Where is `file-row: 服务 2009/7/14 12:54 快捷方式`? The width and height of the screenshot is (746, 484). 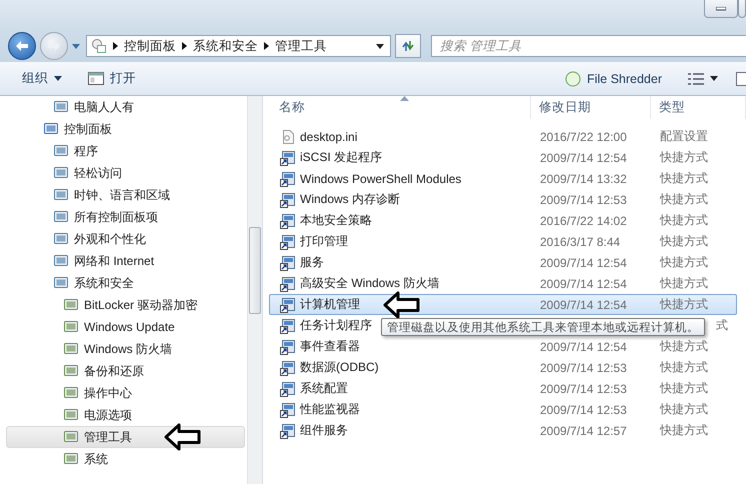
file-row: 服务 2009/7/14 12:54 快捷方式 is located at coordinates (503, 262).